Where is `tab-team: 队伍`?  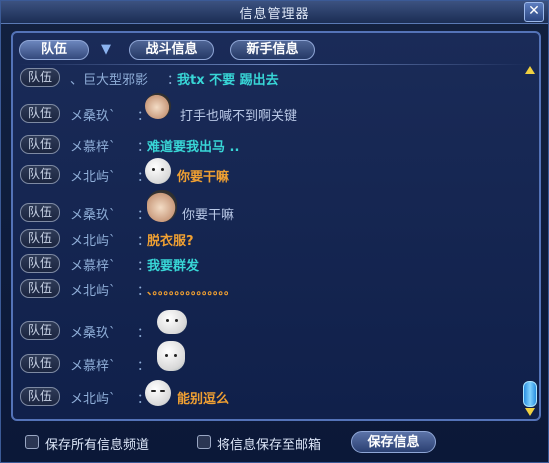
tab-team: 队伍 is located at coordinates (54, 50).